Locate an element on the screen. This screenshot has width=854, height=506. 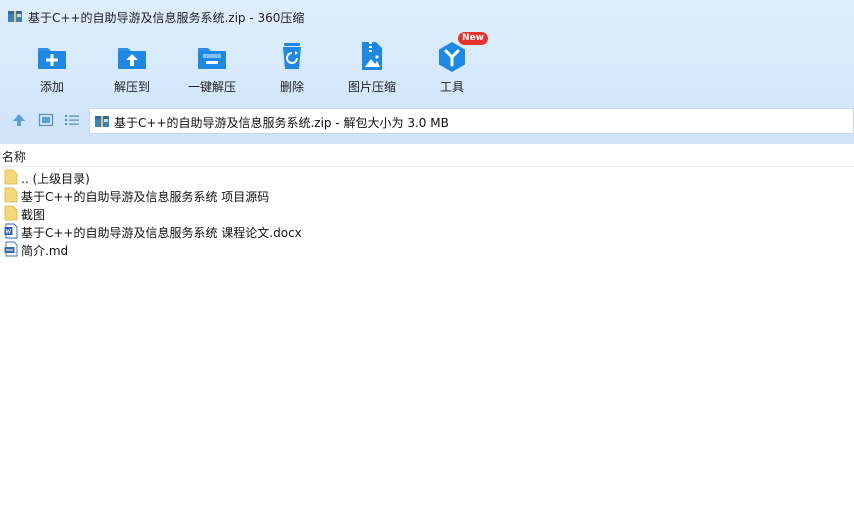
toolbar: 添加 解压到 一键解压 删除 图片压缩 New 工具 is located at coordinates (427, 65).